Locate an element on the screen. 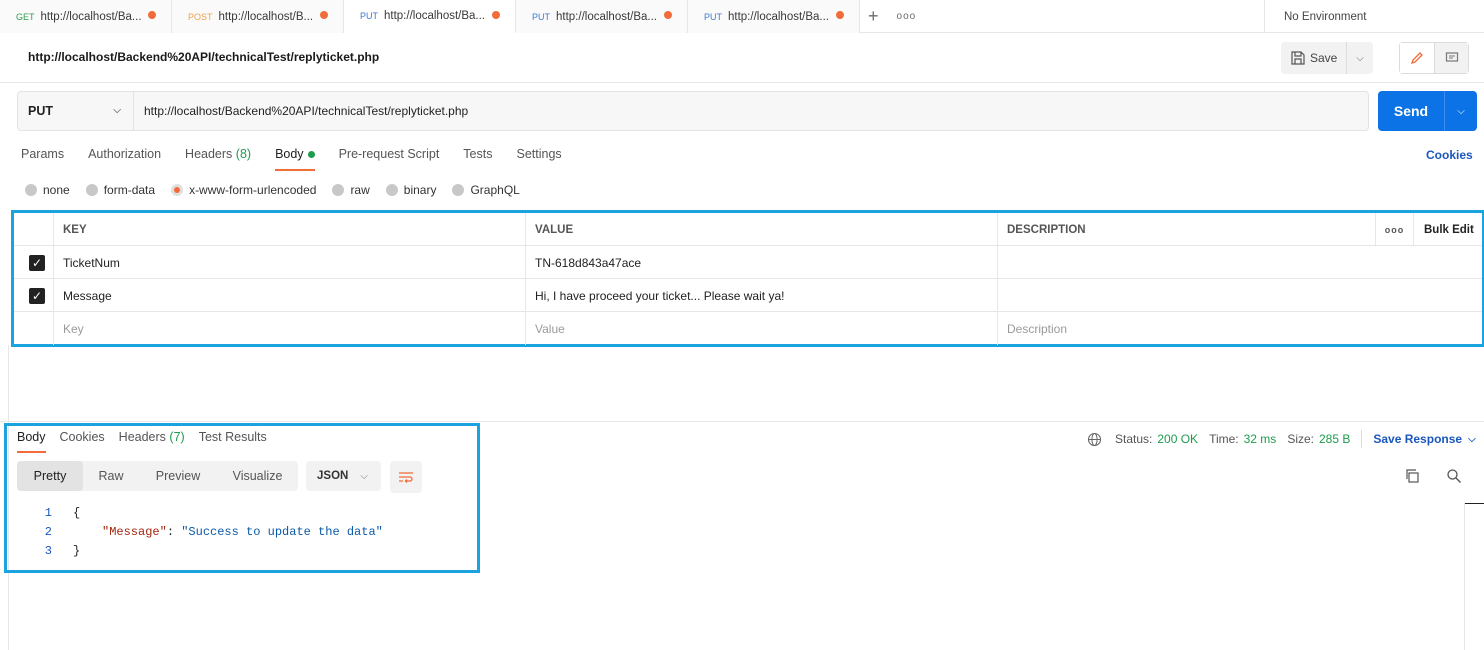 This screenshot has height=650, width=1484. edit-mode-button is located at coordinates (1417, 58).